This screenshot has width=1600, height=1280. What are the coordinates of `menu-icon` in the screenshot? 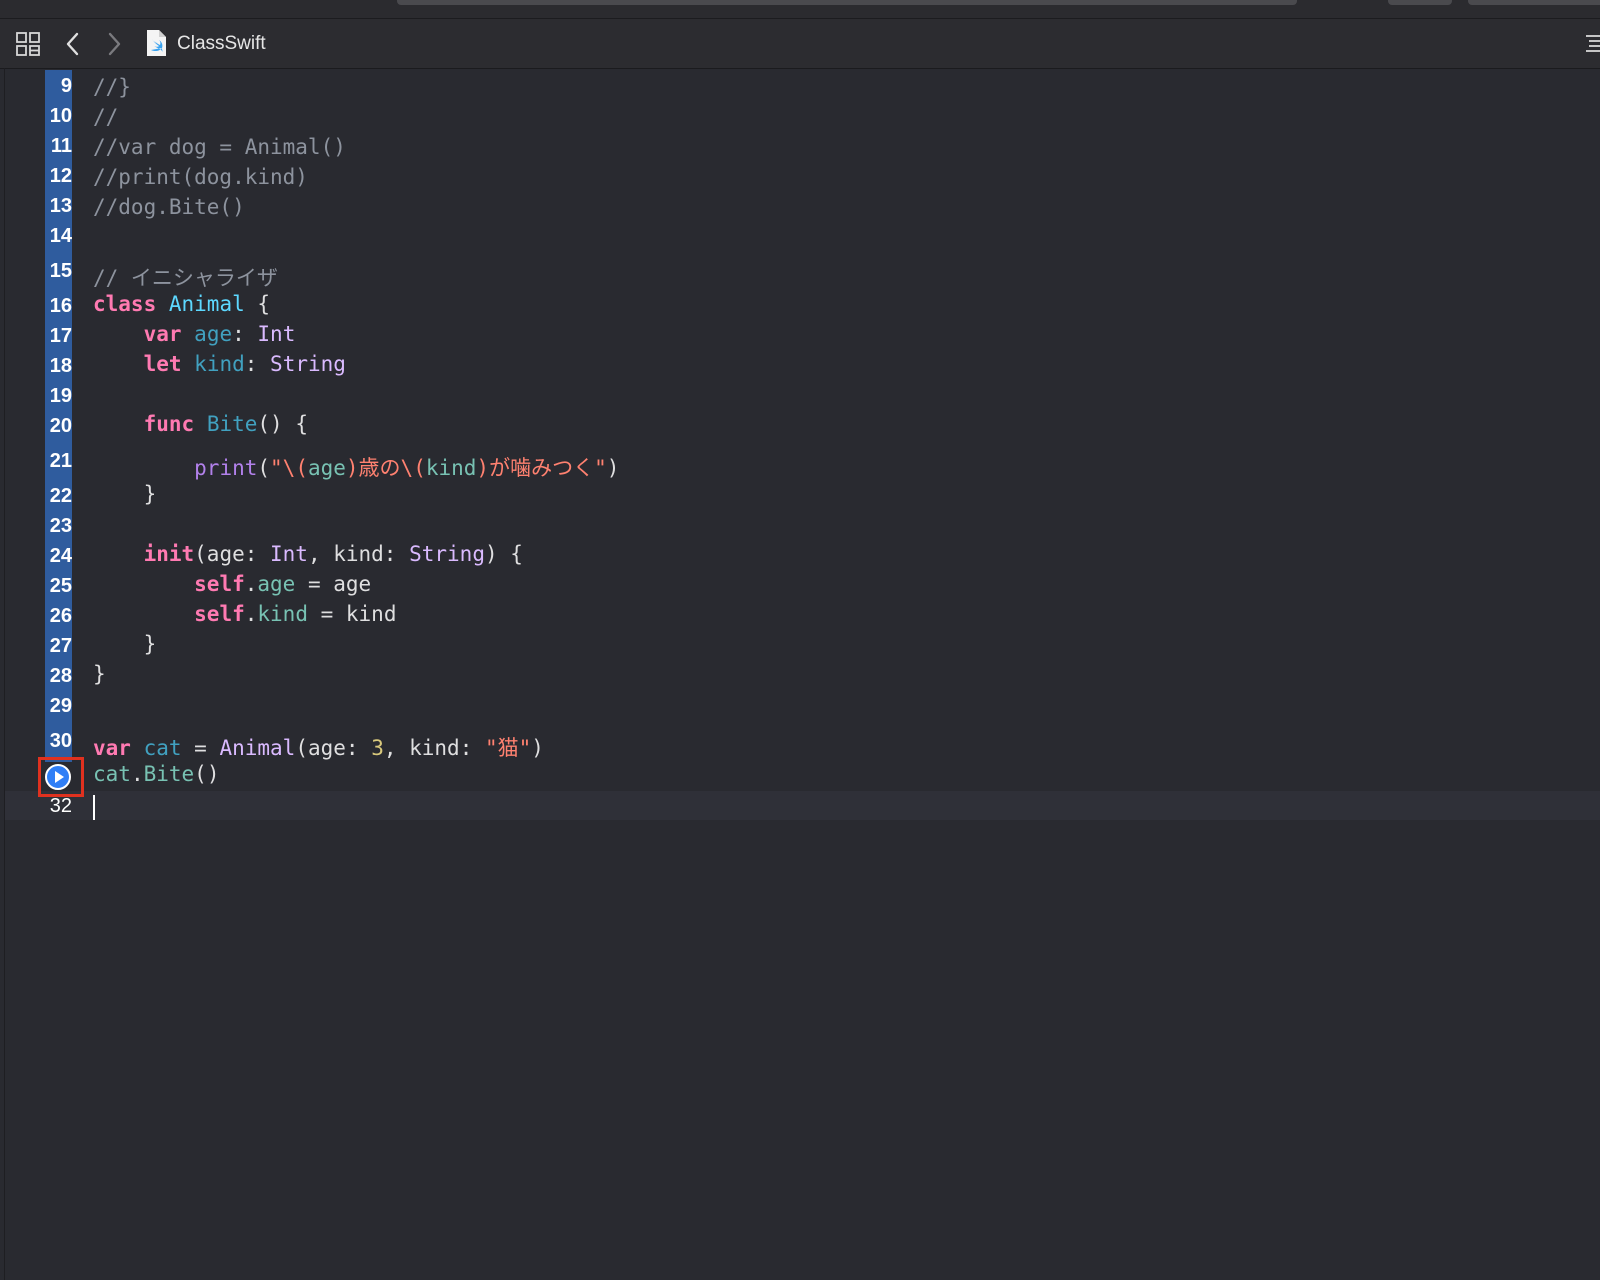 It's located at (1591, 44).